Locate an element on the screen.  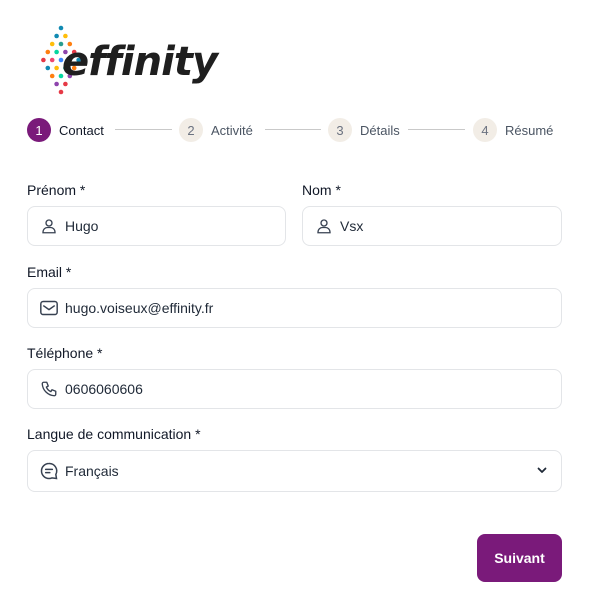
step-contact: 1 Contact is located at coordinates (65, 130).